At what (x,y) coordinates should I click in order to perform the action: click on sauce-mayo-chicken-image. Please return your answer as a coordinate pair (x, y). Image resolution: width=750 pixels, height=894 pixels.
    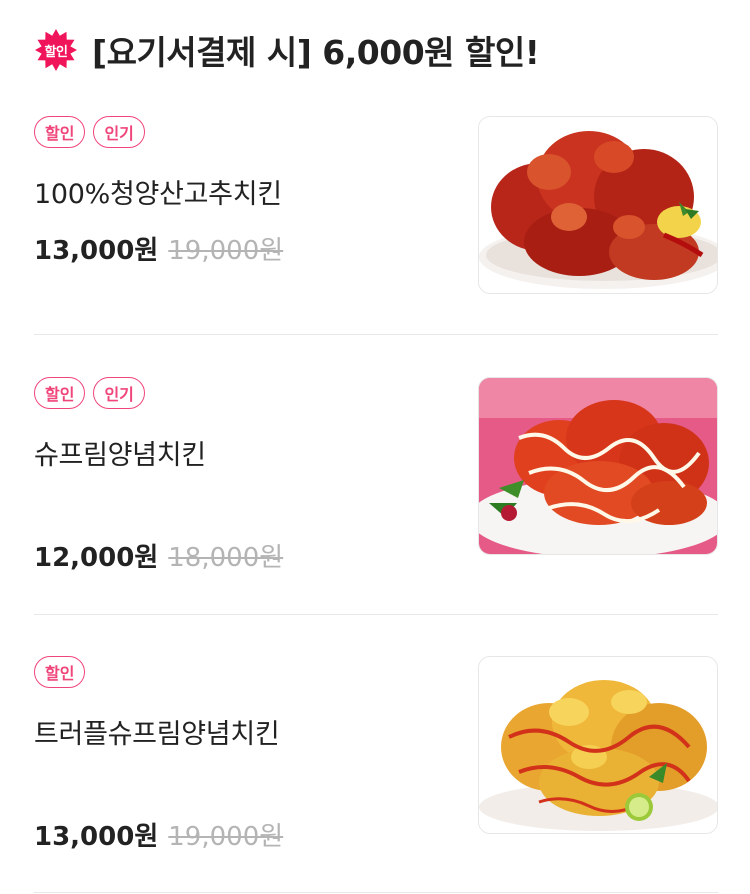
    Looking at the image, I should click on (598, 466).